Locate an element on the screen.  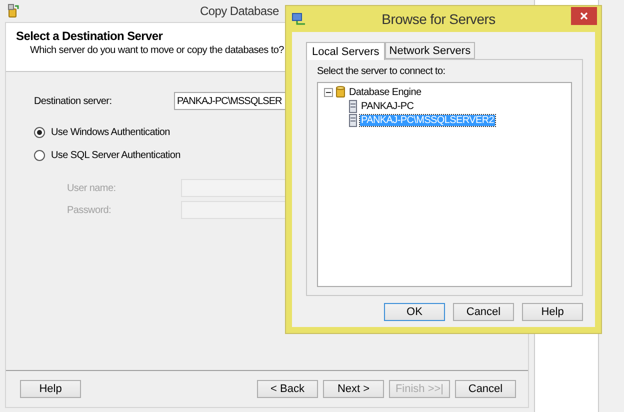
database-icon is located at coordinates (340, 92).